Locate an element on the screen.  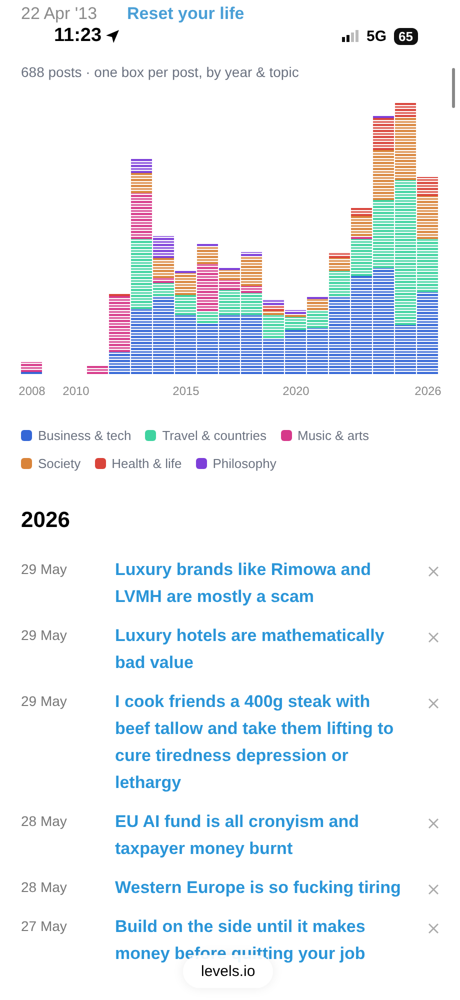
post-title-link: I cook friends a 400g steak with beef tallow and take them lifting to cure tiredness depression or lethargy is located at coordinates (260, 742).